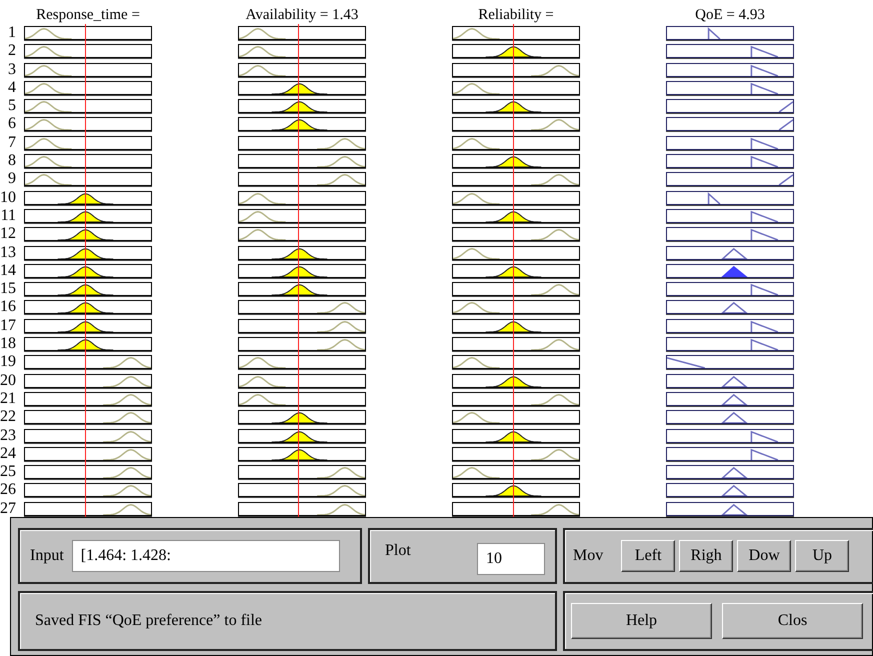 The height and width of the screenshot is (656, 873). Describe the element at coordinates (8, 271) in the screenshot. I see `rule-number: 14` at that location.